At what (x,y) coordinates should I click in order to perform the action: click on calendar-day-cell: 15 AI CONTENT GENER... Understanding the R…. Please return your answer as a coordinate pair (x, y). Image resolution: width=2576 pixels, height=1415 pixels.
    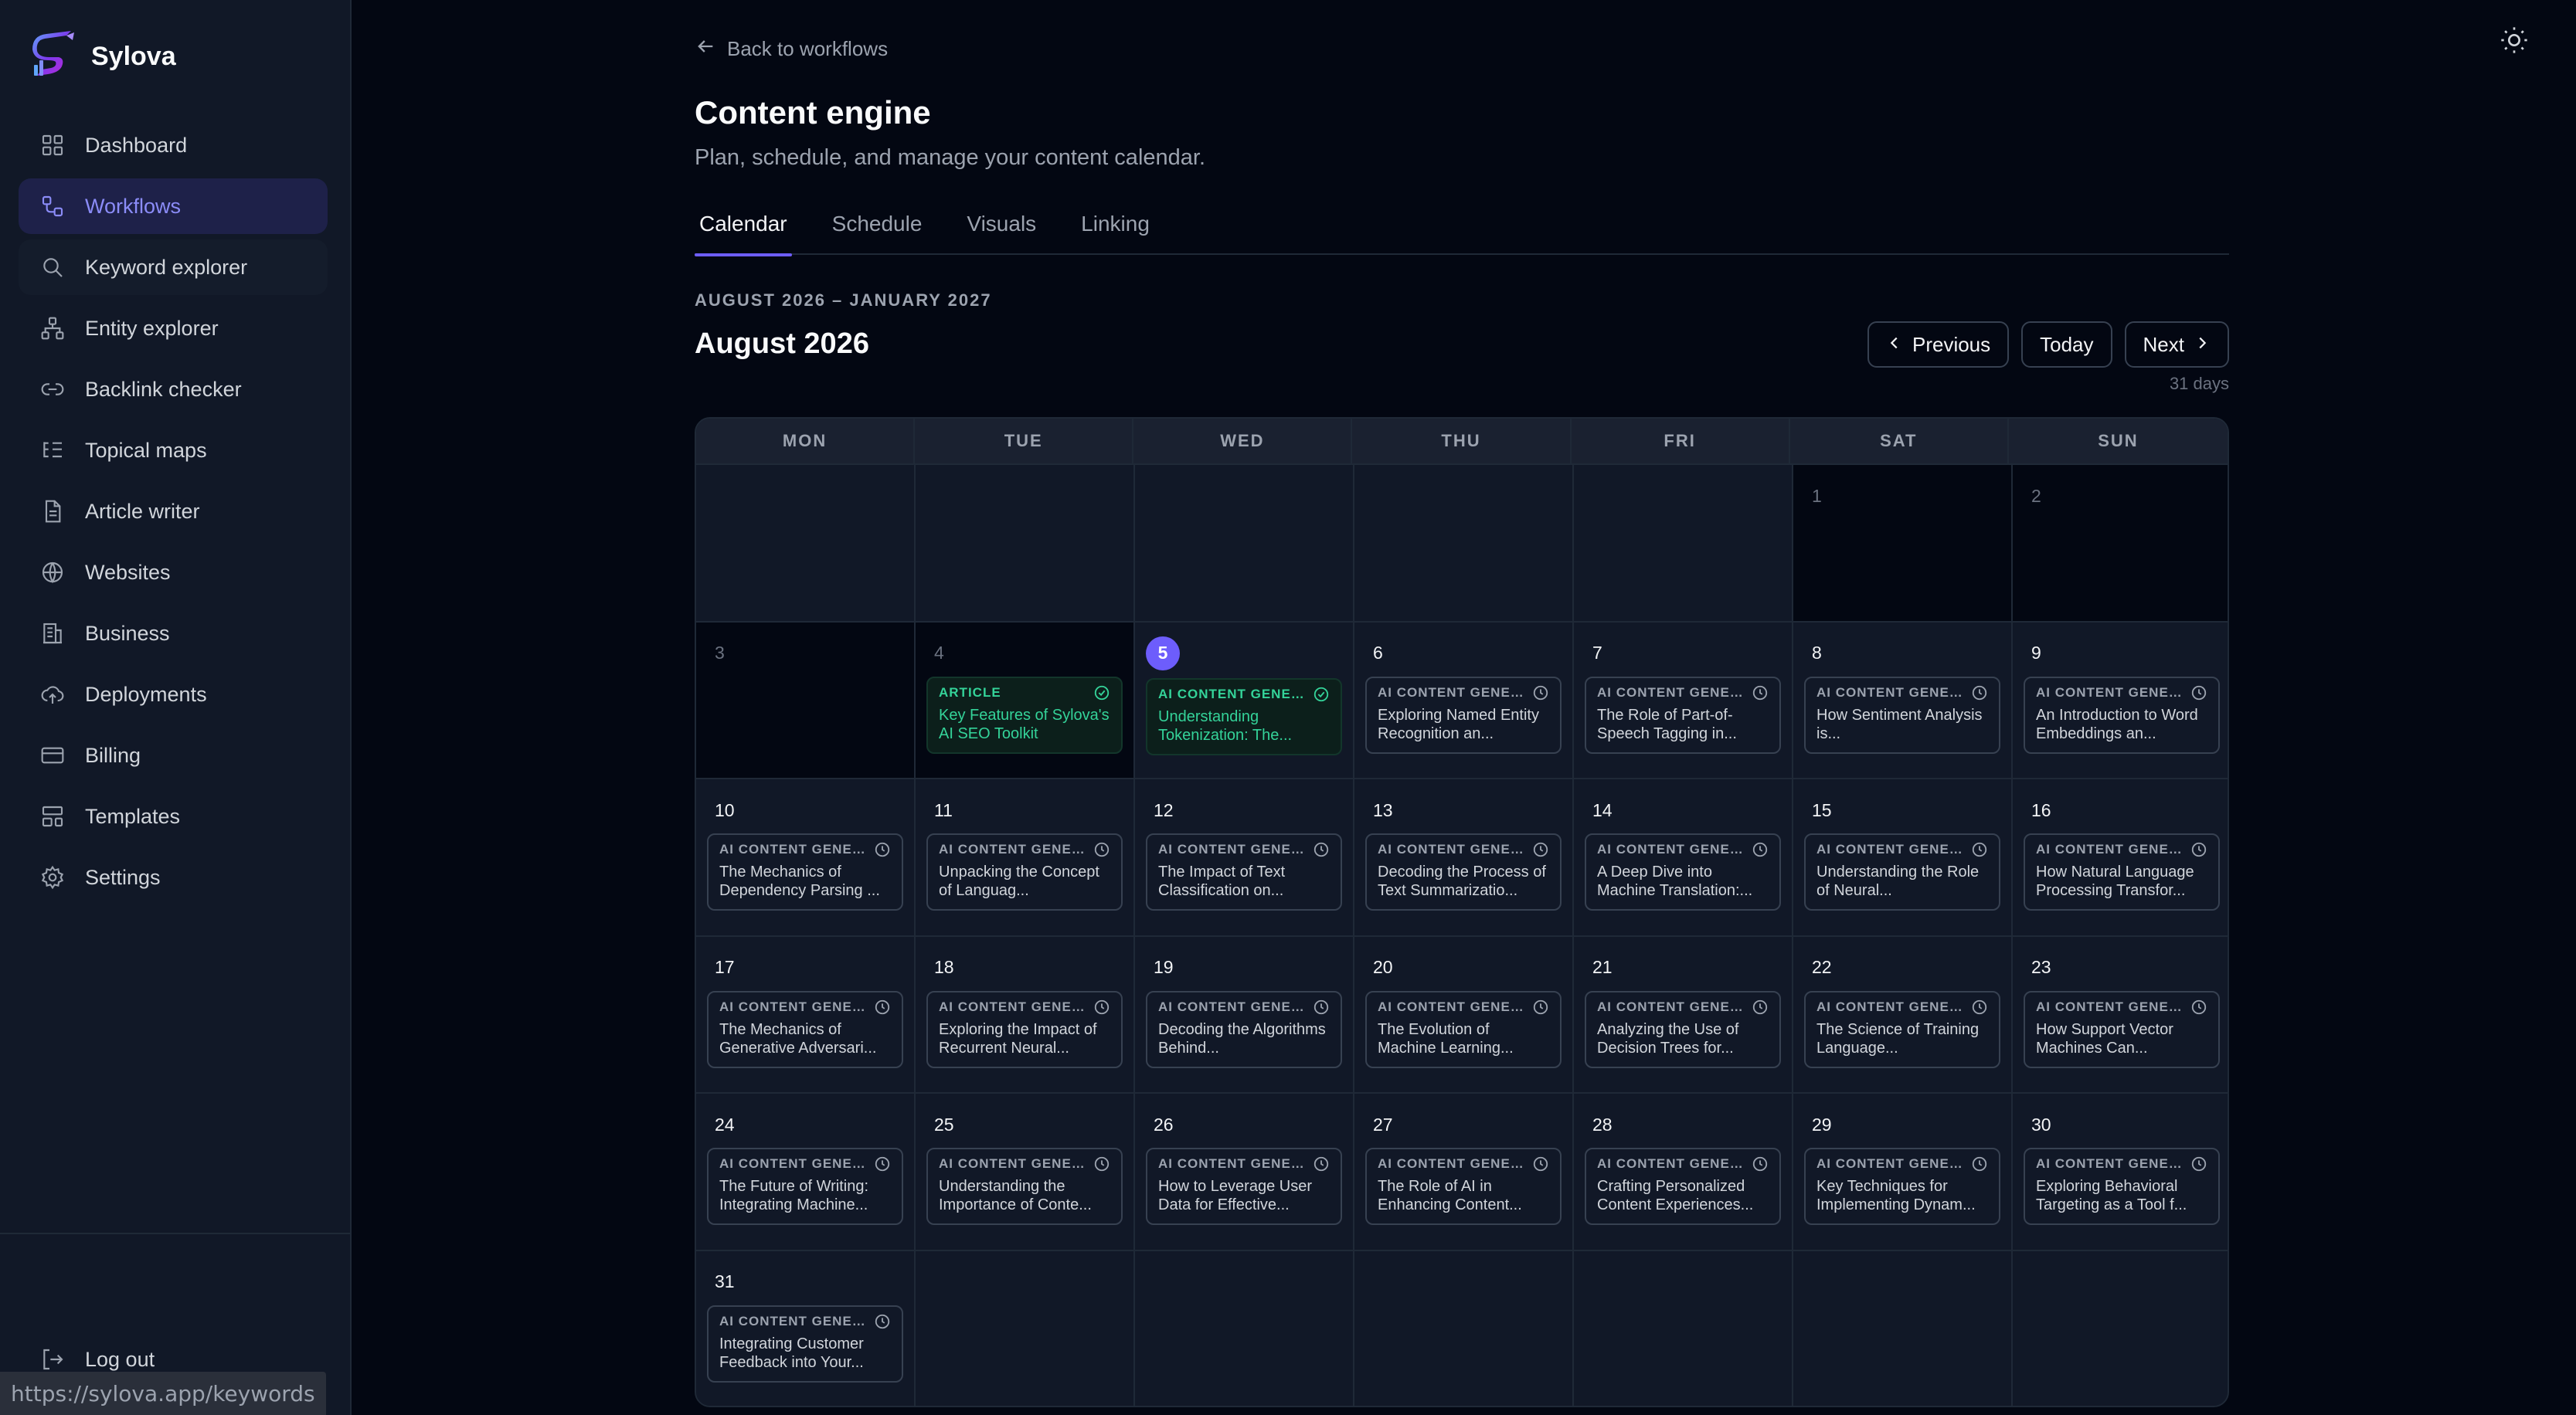
    Looking at the image, I should click on (1903, 858).